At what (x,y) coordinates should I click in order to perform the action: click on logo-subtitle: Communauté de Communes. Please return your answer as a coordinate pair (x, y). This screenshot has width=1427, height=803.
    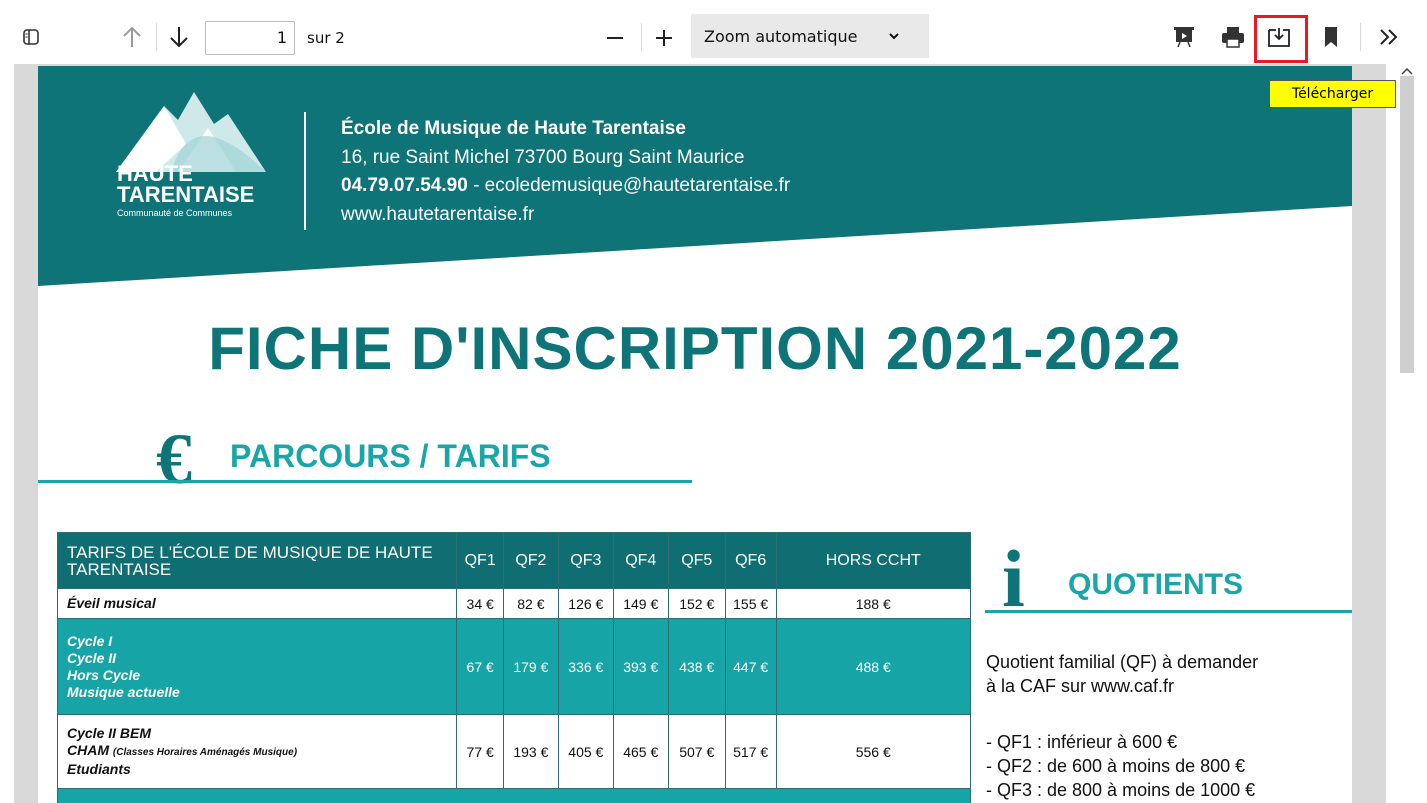
    Looking at the image, I should click on (175, 213).